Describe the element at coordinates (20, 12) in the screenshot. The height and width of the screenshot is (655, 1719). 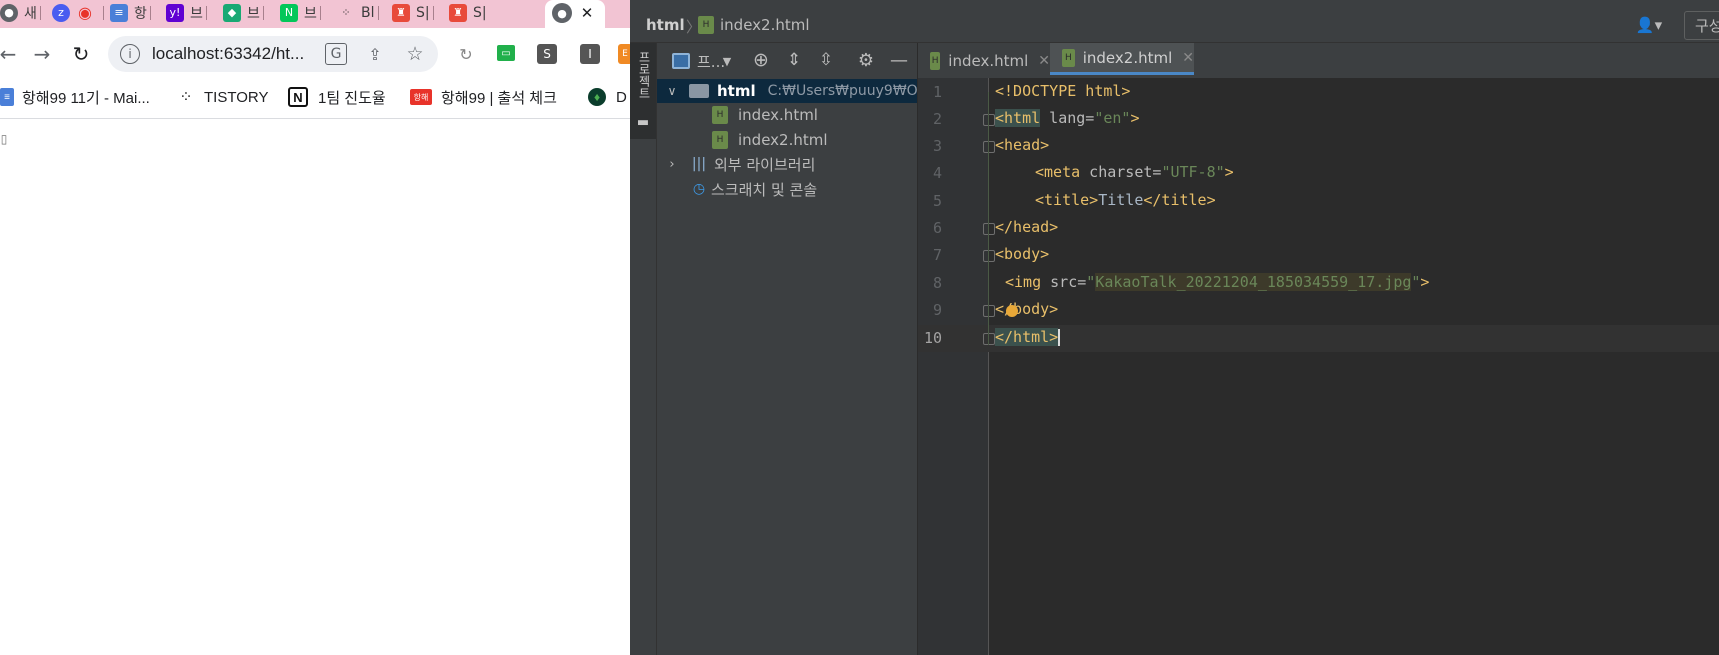
I see `browser-tab: ● 새` at that location.